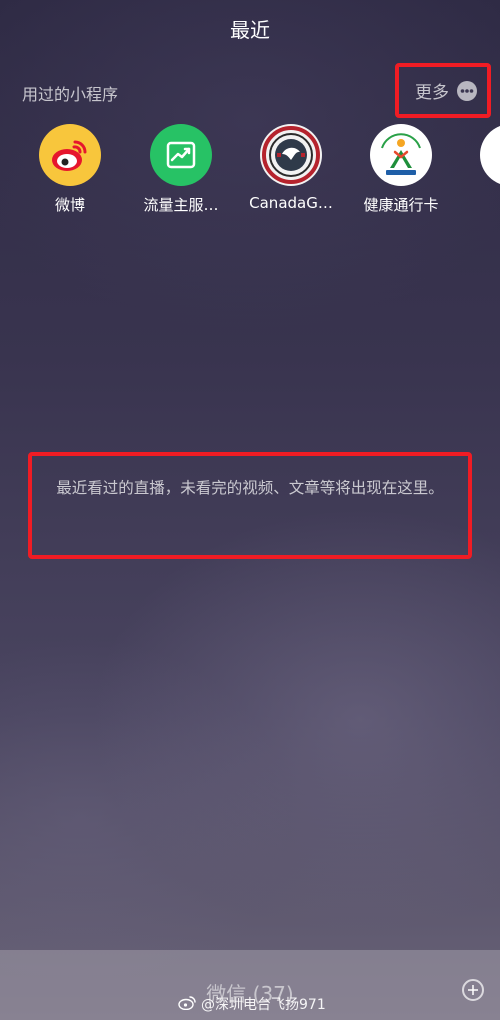  What do you see at coordinates (187, 1004) in the screenshot?
I see `weibo-watermark-icon` at bounding box center [187, 1004].